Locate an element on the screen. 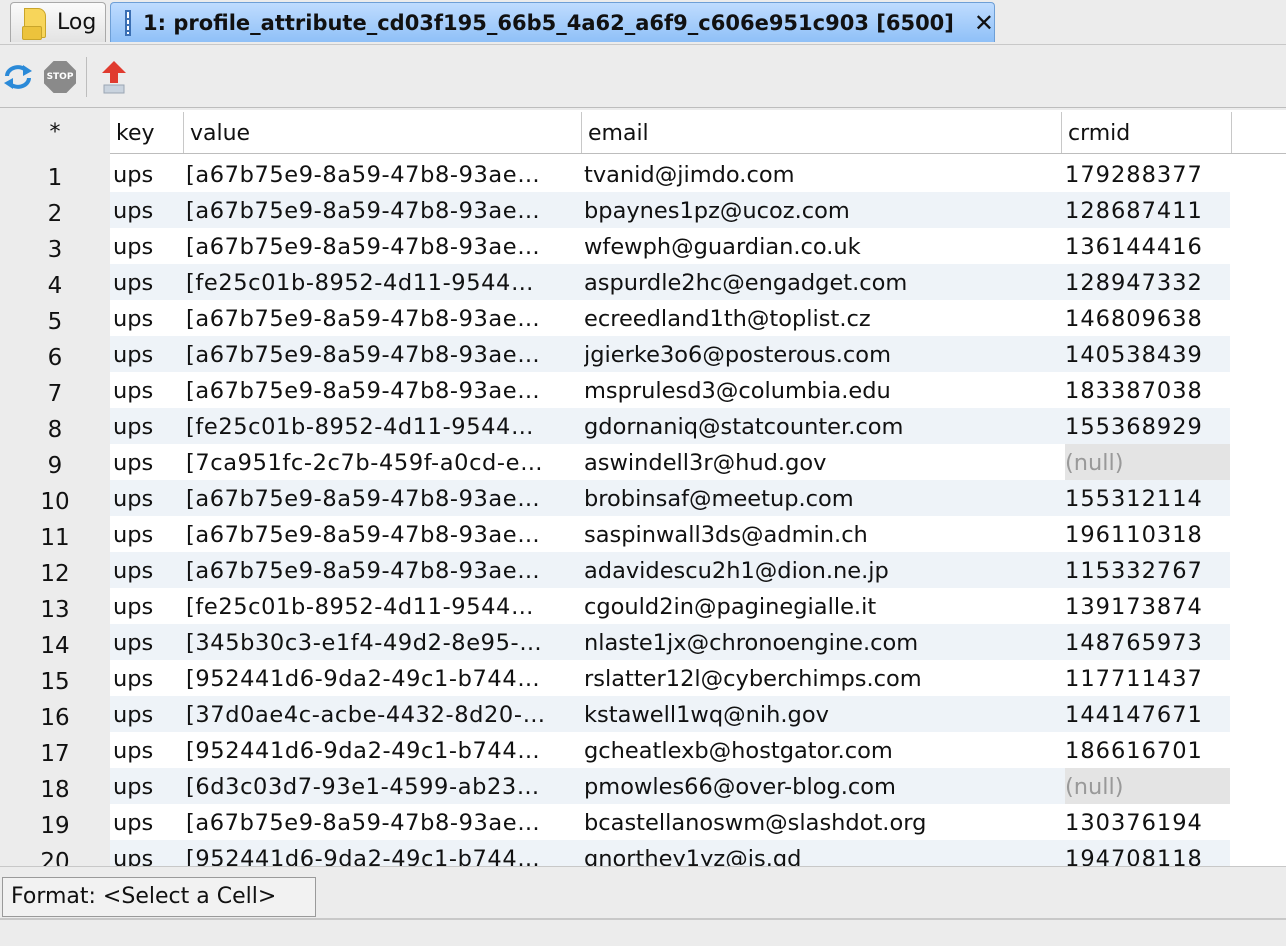 This screenshot has width=1286, height=946. row-number: 6 is located at coordinates (55, 354).